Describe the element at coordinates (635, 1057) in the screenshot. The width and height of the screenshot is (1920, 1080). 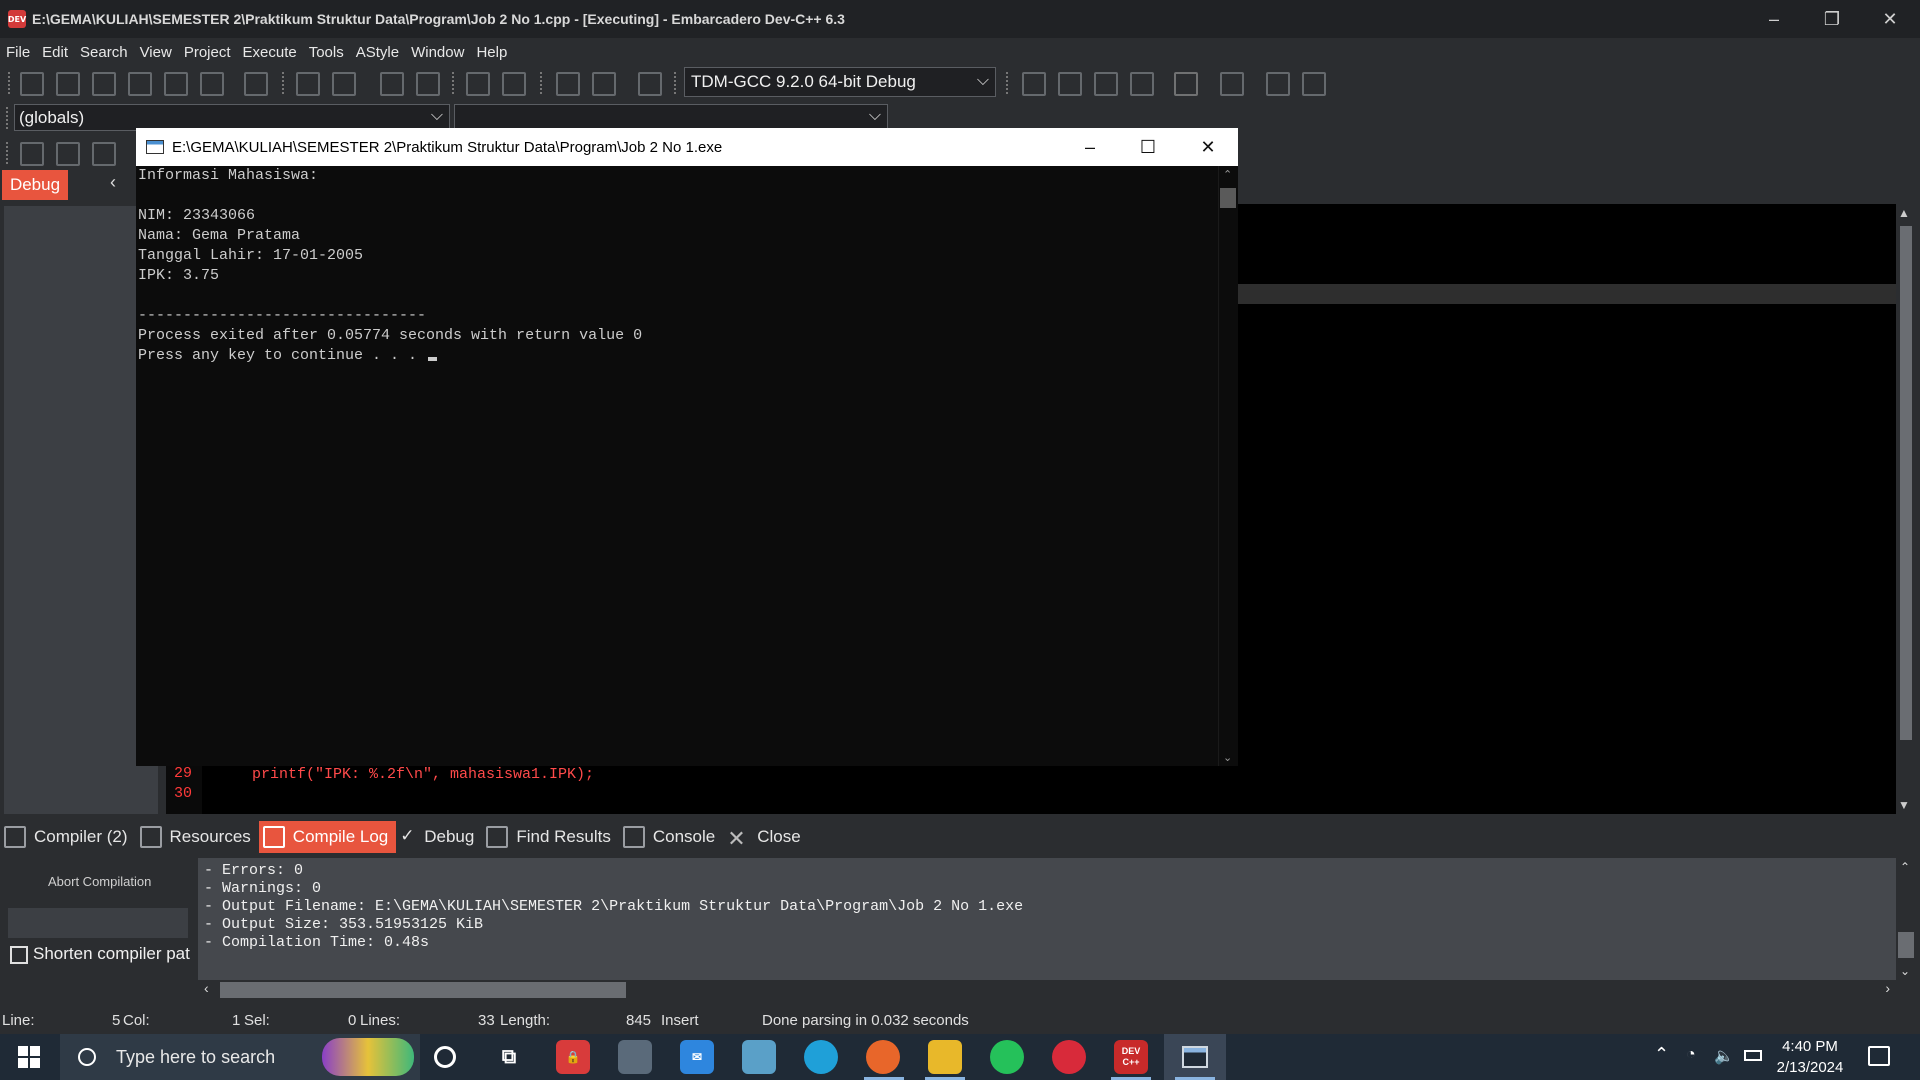
I see `snipping-tool-icon` at that location.